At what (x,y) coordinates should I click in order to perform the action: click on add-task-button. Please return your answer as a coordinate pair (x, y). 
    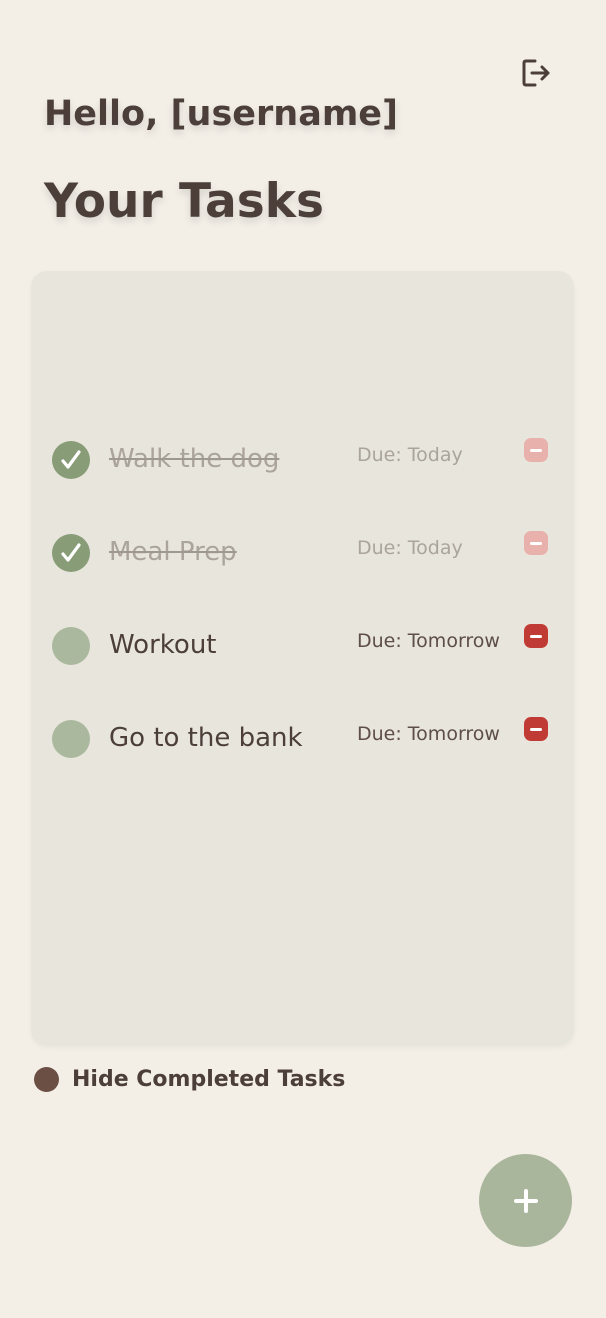
    Looking at the image, I should click on (525, 1200).